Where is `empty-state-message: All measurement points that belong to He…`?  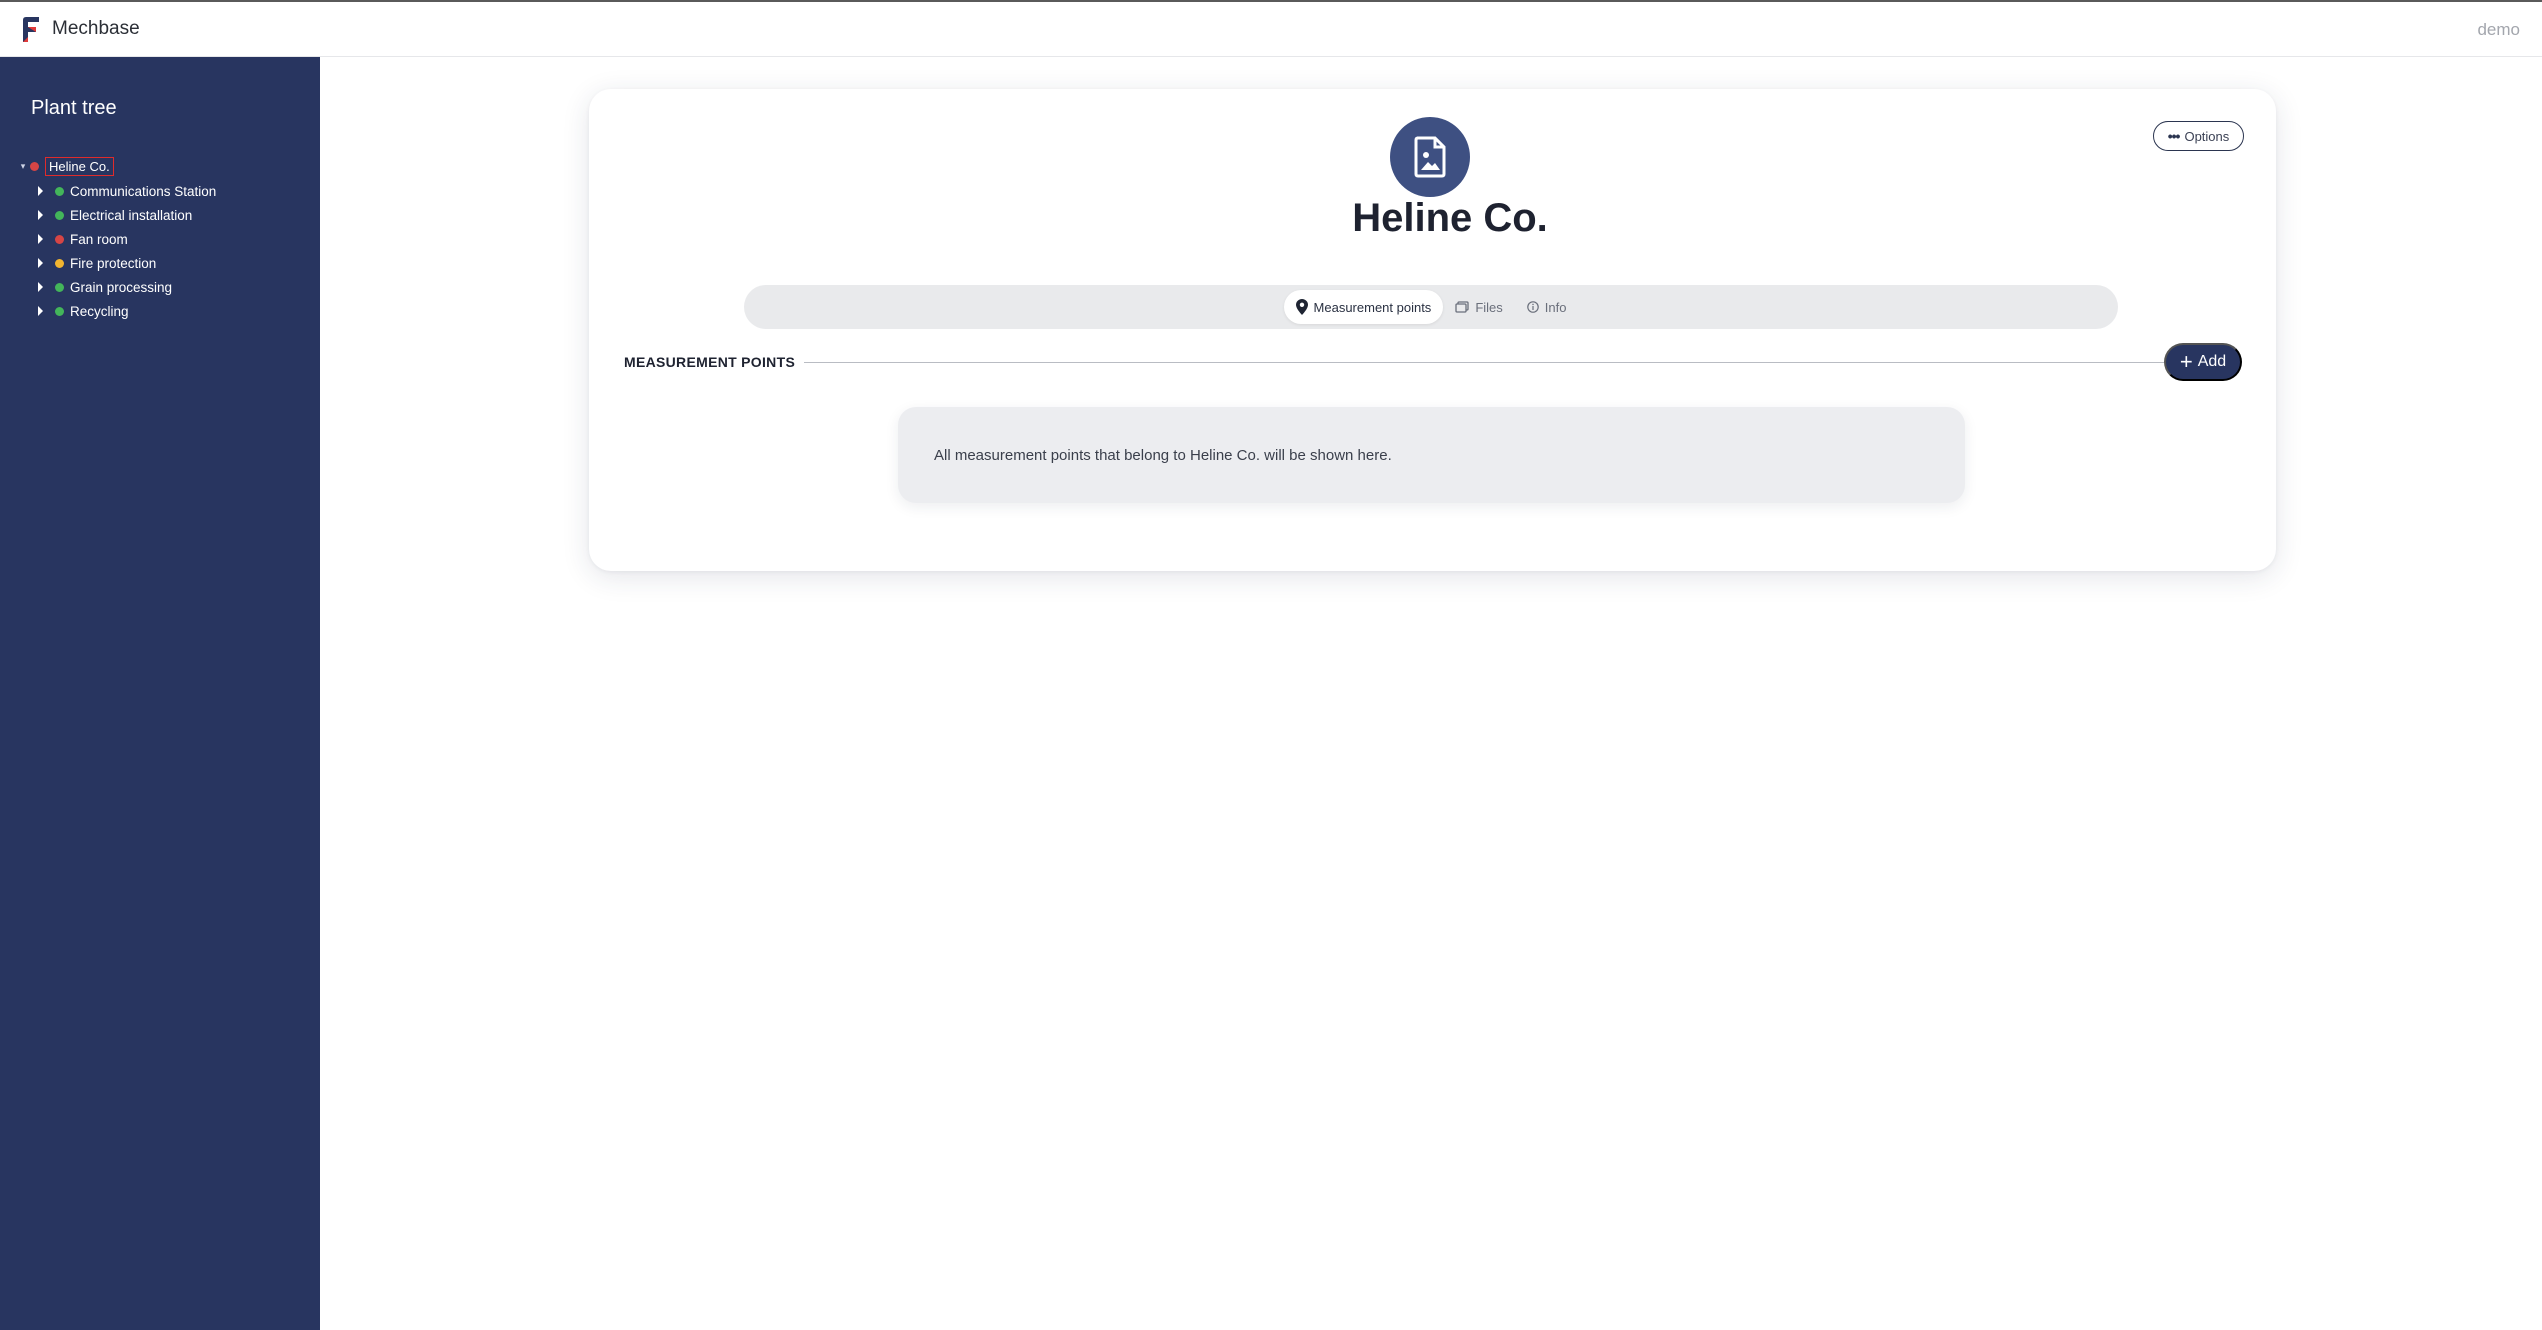 empty-state-message: All measurement points that belong to He… is located at coordinates (1431, 455).